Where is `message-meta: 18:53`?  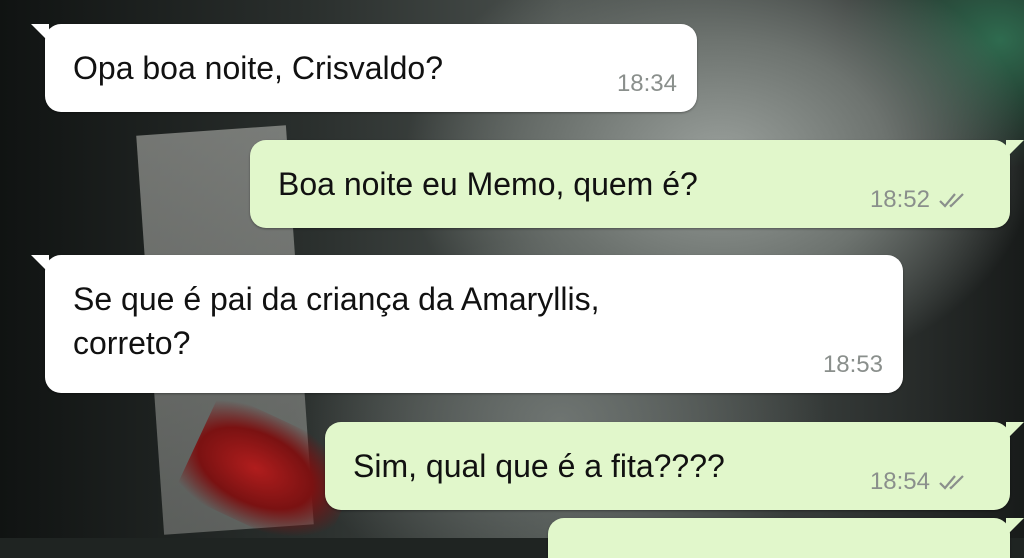
message-meta: 18:53 is located at coordinates (853, 365).